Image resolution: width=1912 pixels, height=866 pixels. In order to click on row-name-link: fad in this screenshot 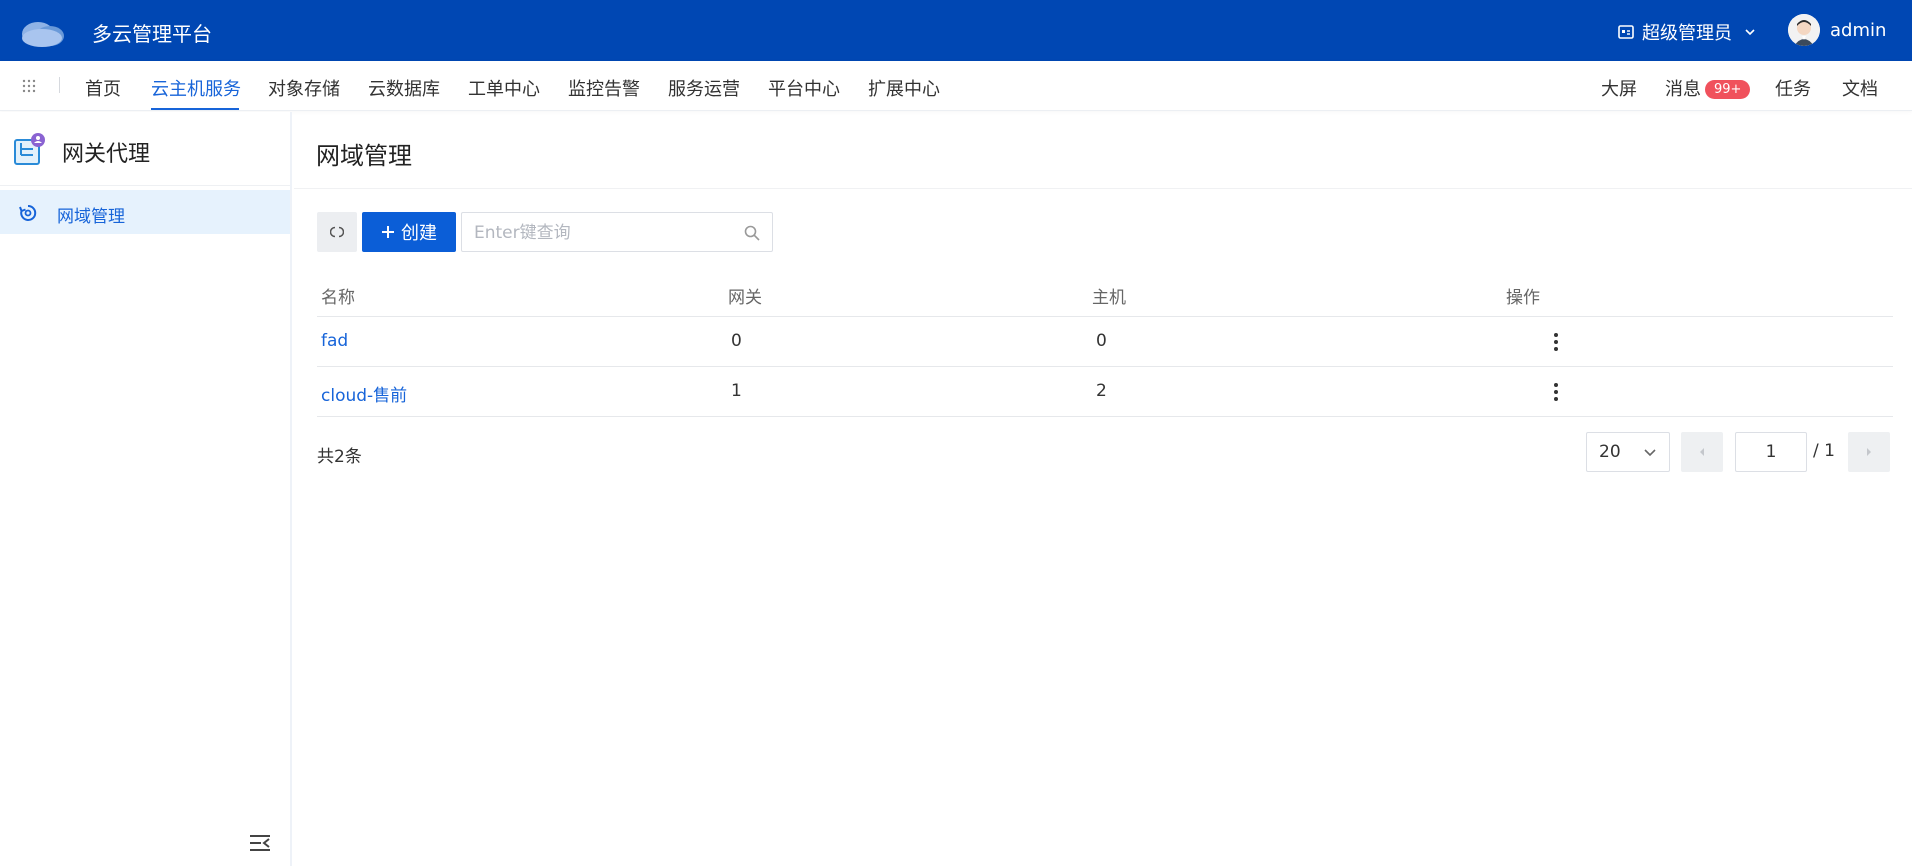, I will do `click(334, 341)`.